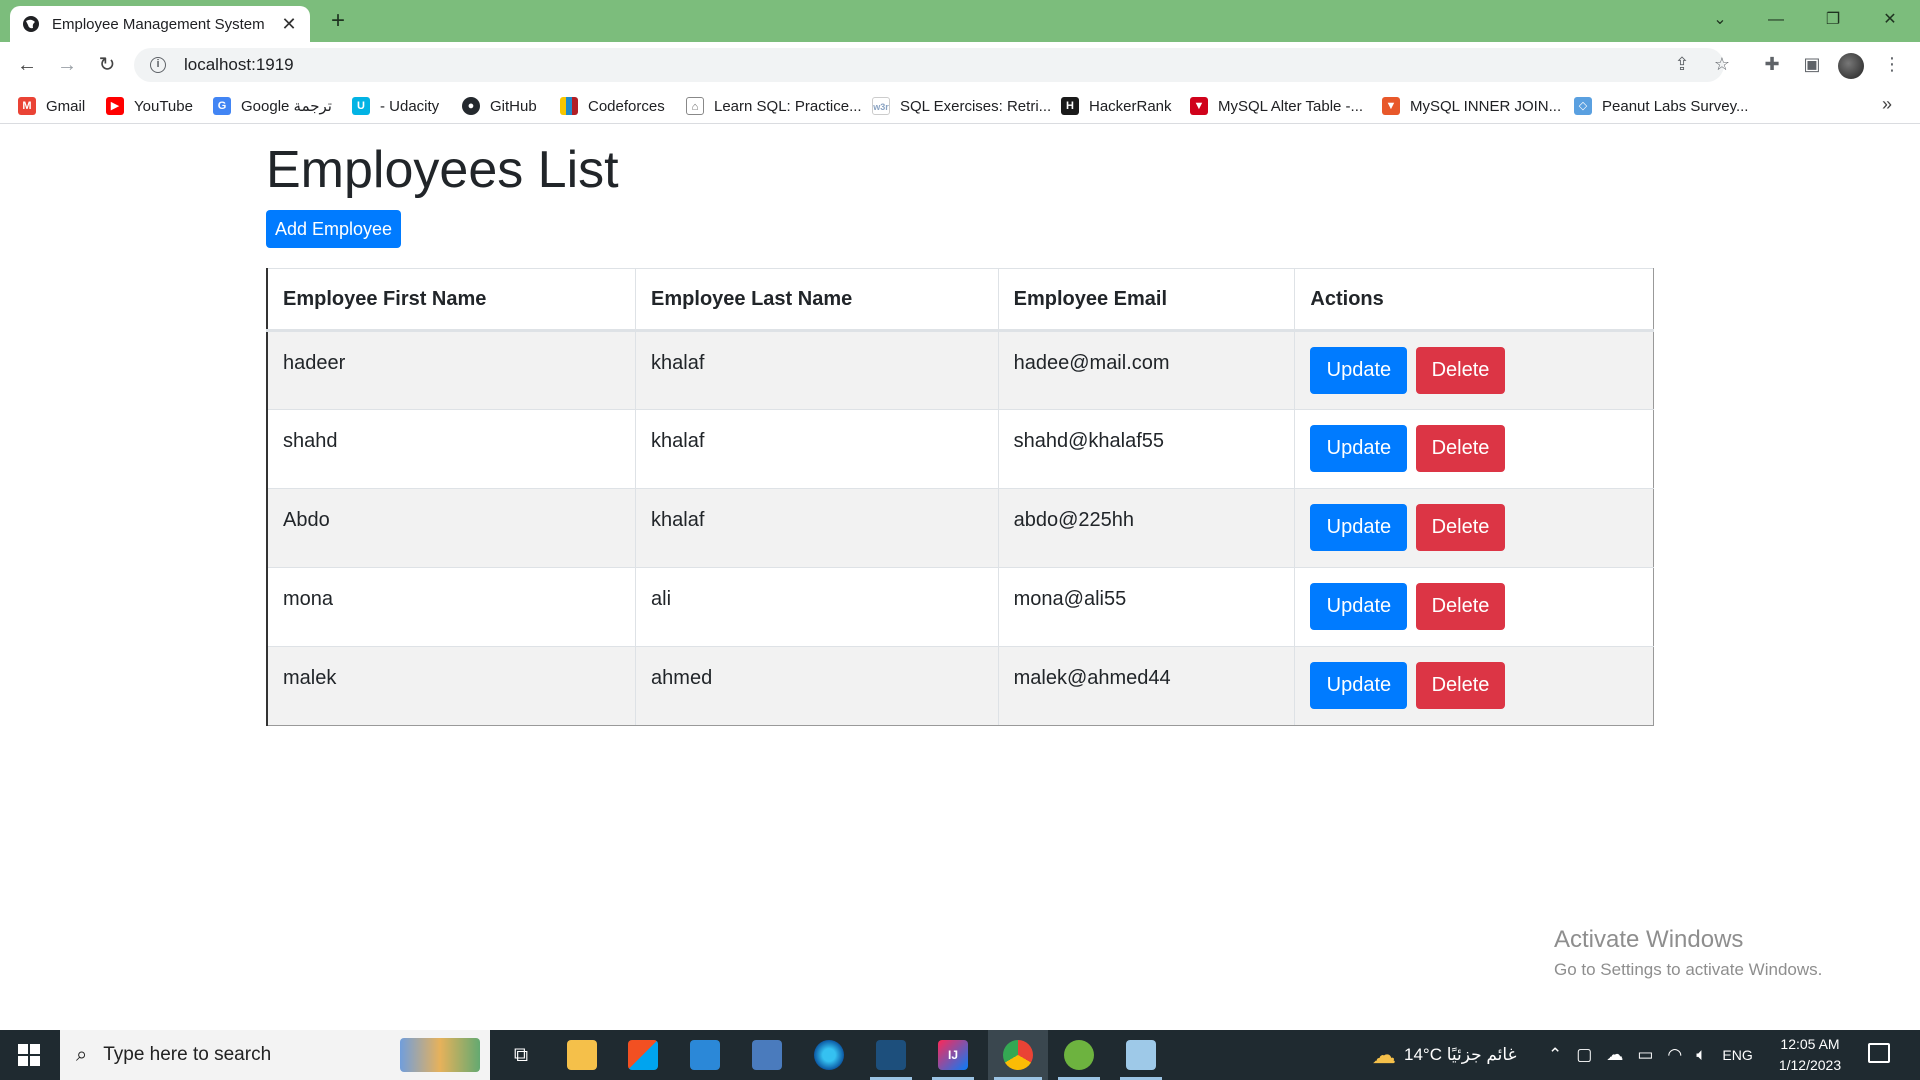 The height and width of the screenshot is (1080, 1920). What do you see at coordinates (1688, 969) in the screenshot?
I see `watermark-subtitle: Go to Settings to activate Windows.` at bounding box center [1688, 969].